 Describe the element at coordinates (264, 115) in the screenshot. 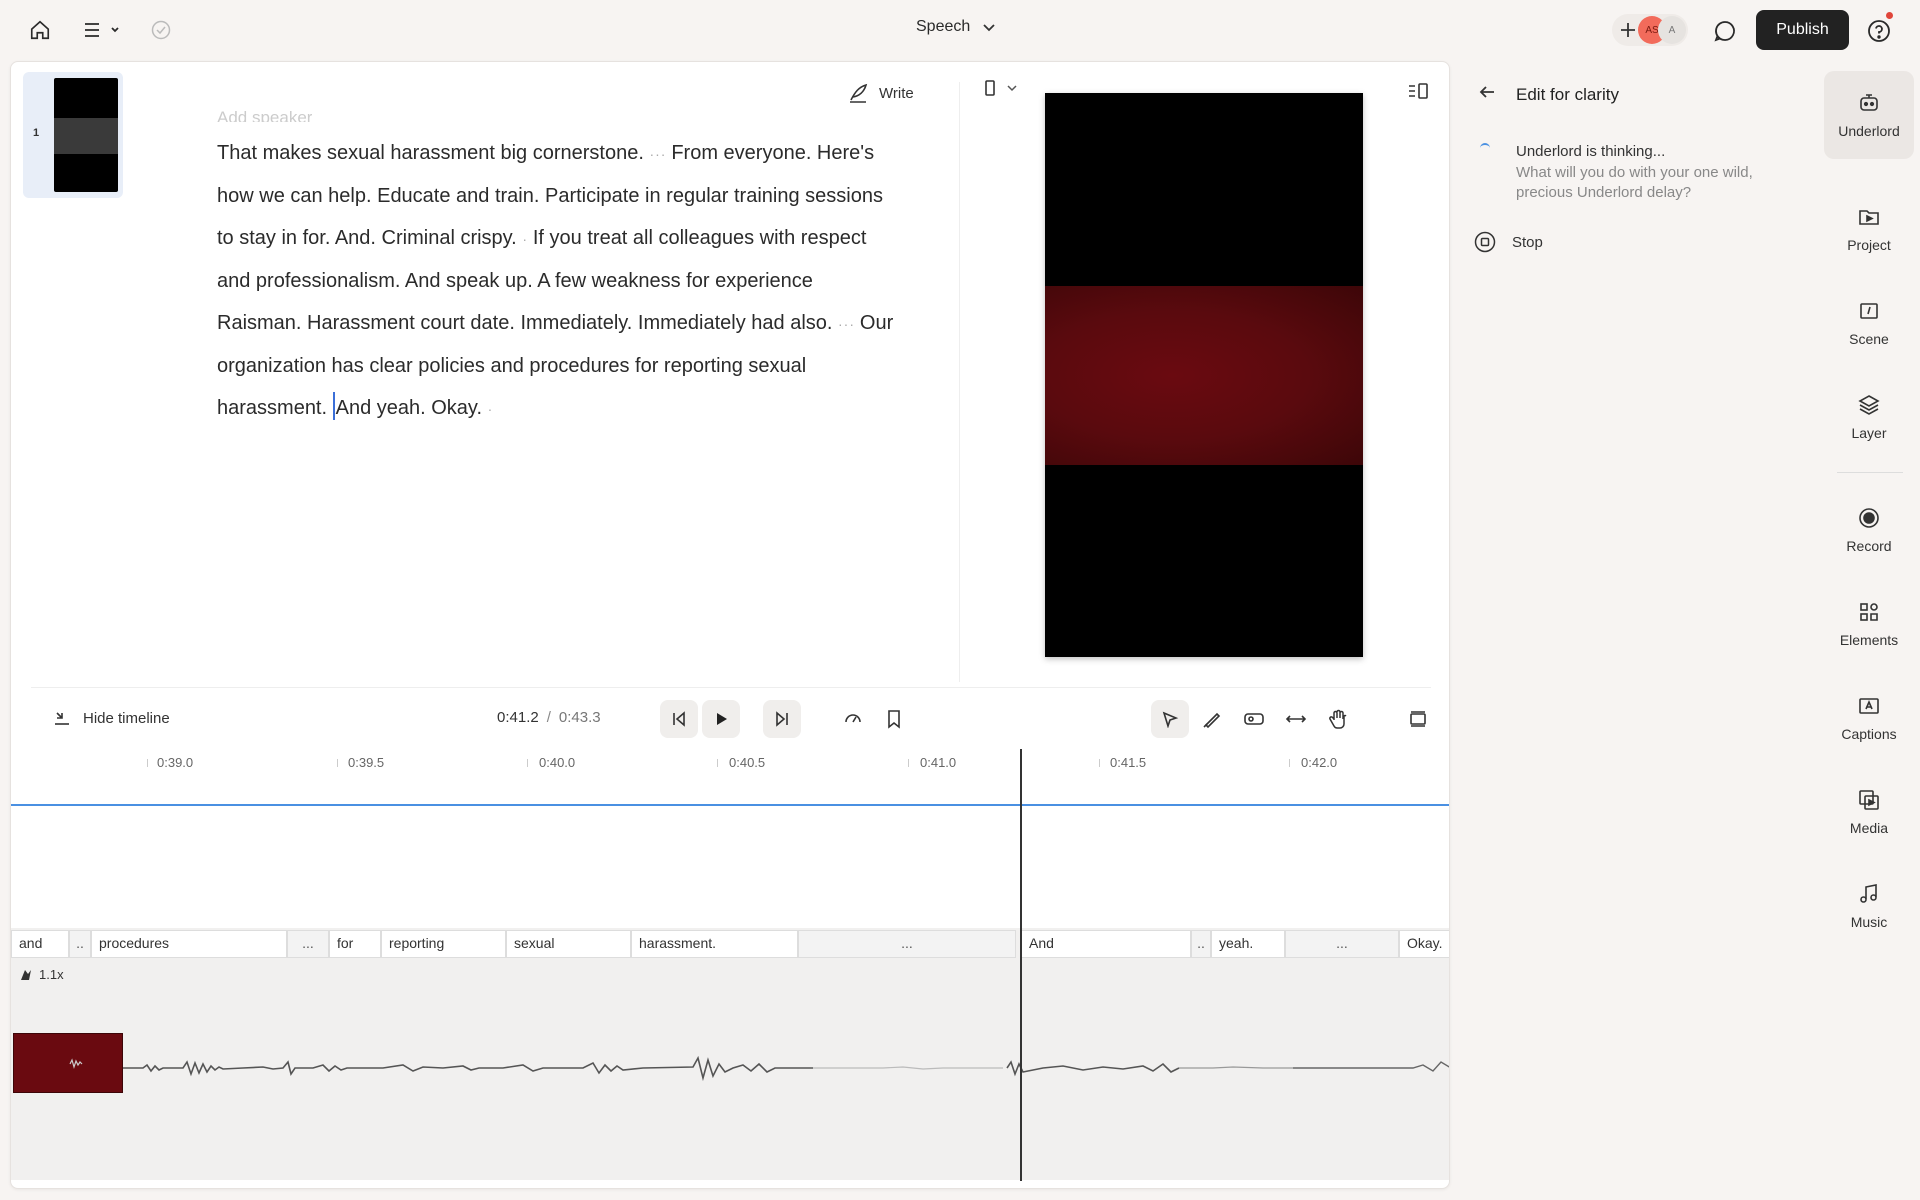

I see `add-speaker-label: Add speaker` at that location.